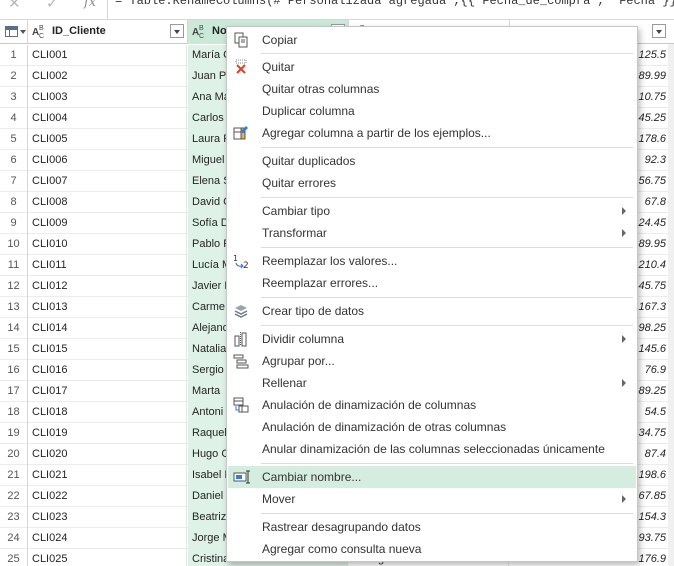 This screenshot has width=674, height=566. I want to click on split-column-icon, so click(241, 339).